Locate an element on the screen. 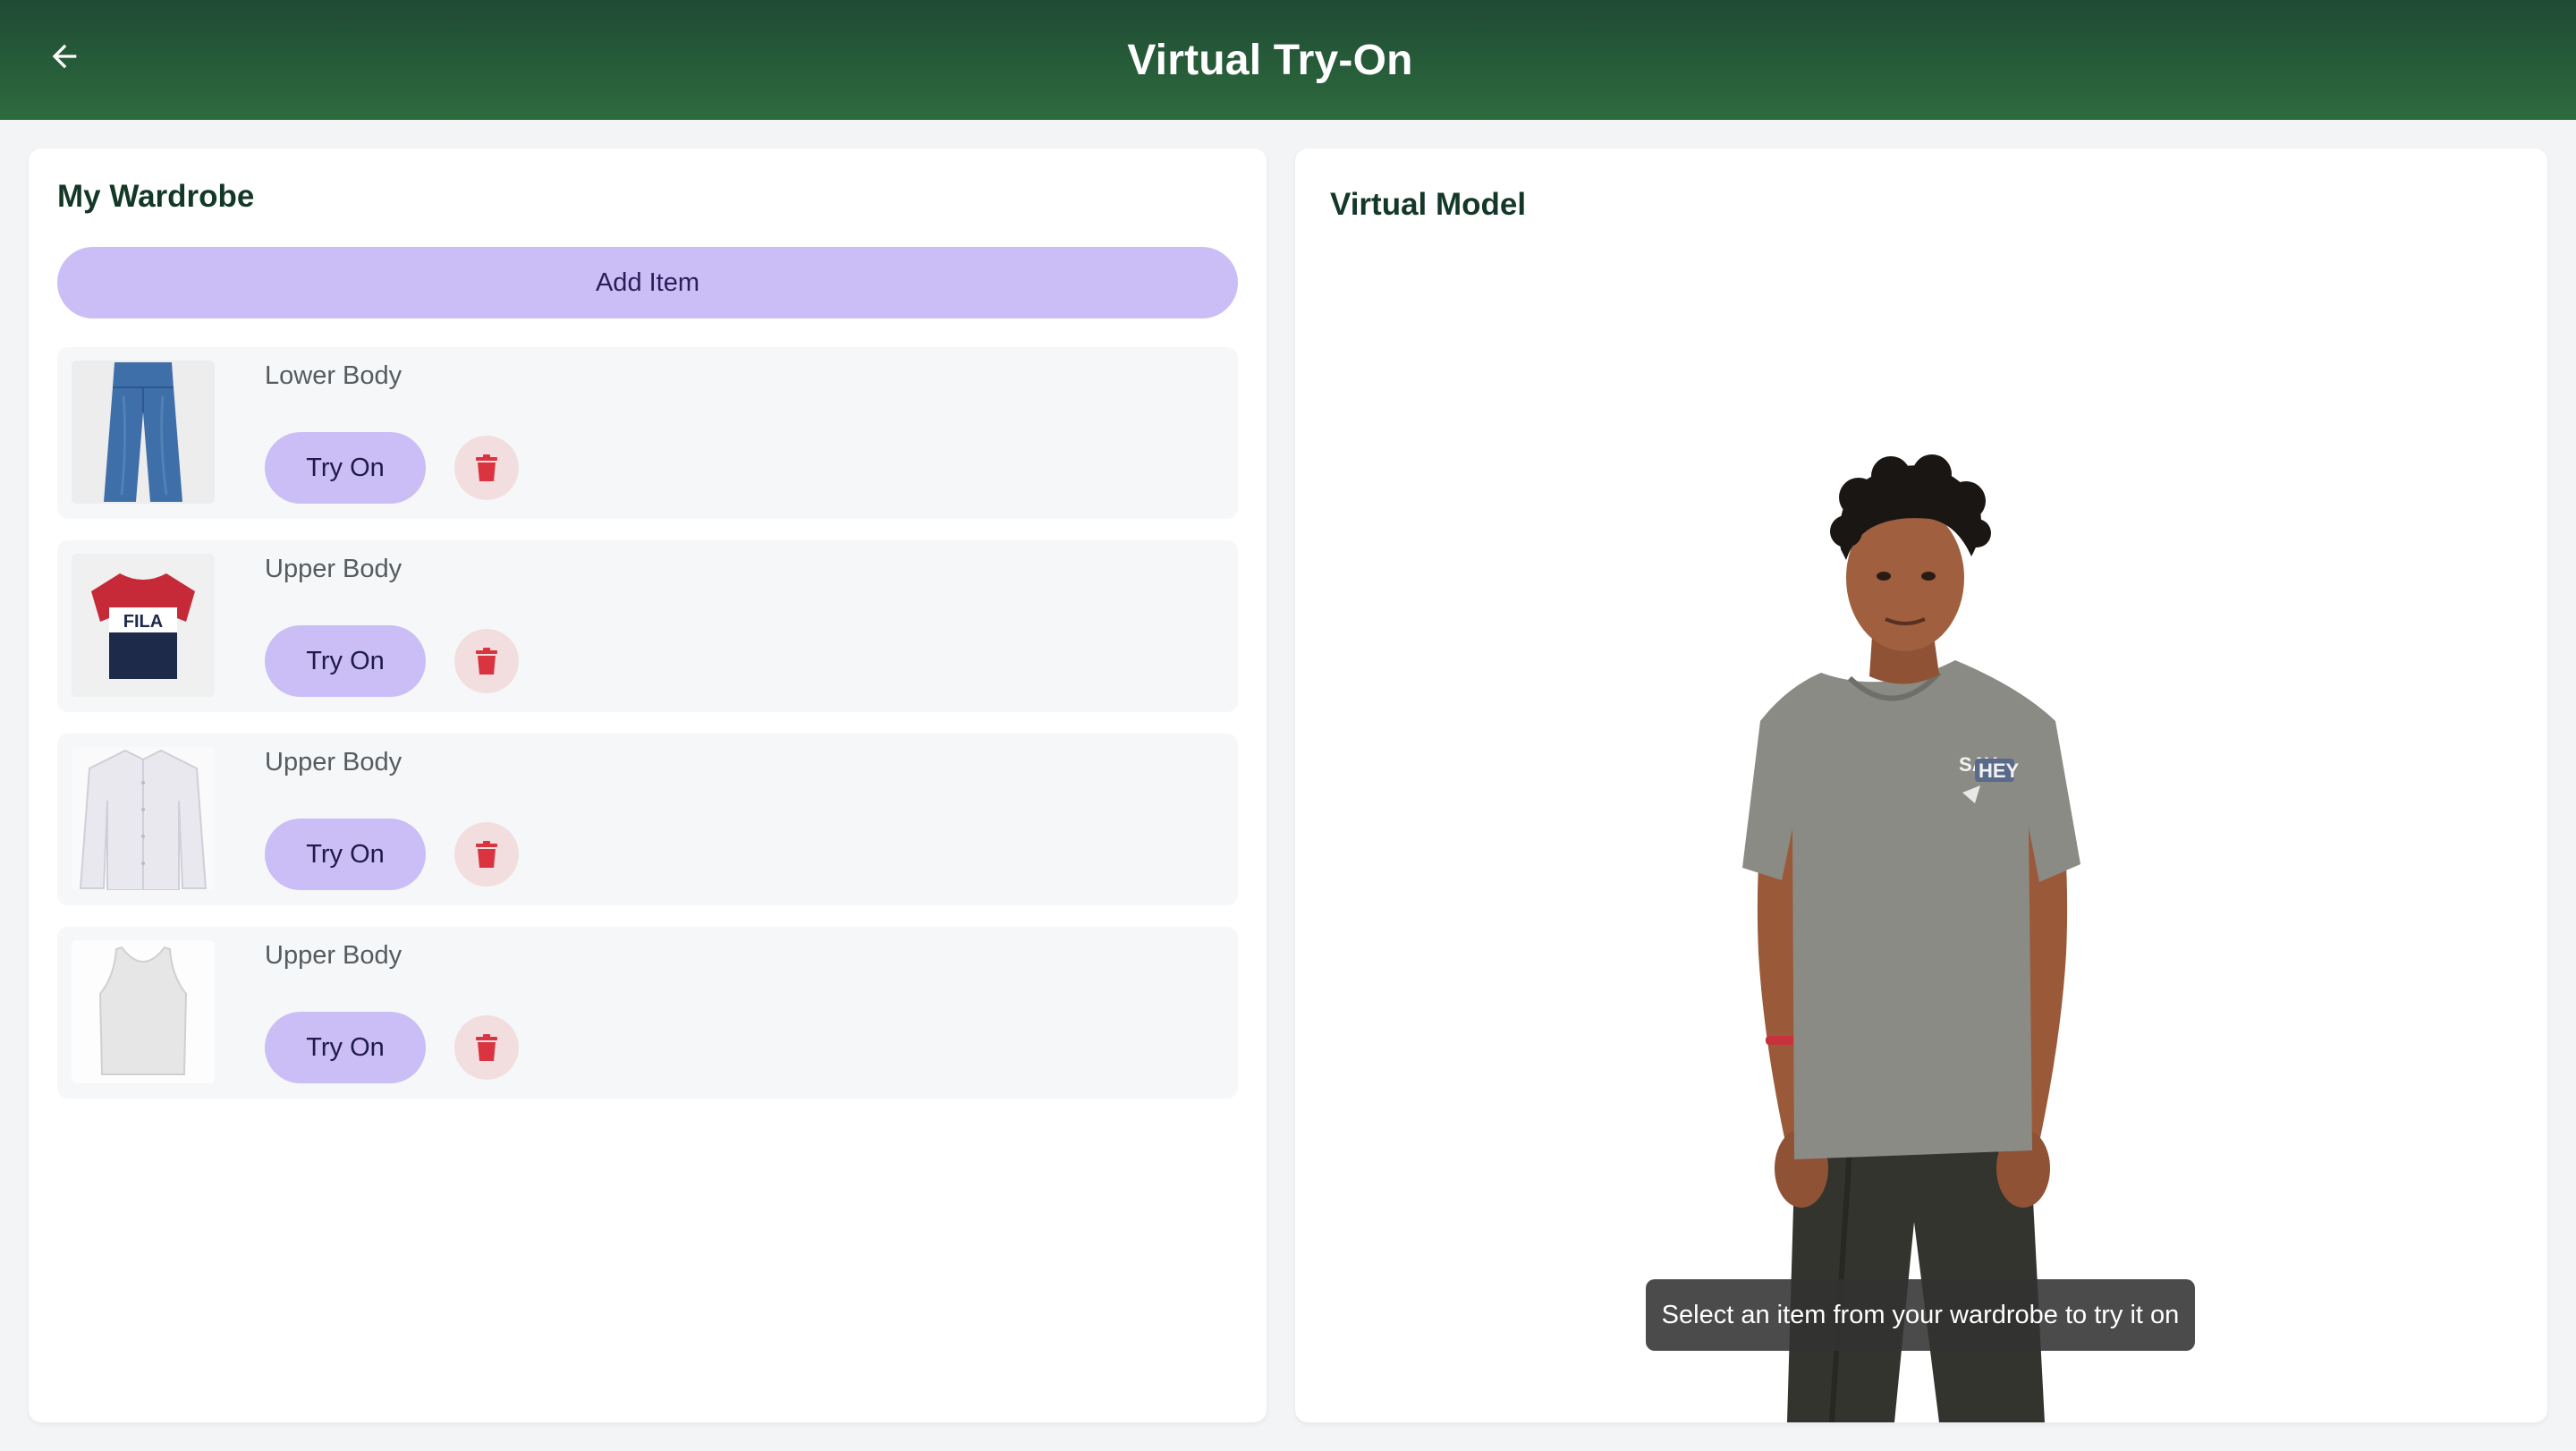 Image resolution: width=2576 pixels, height=1451 pixels. item-category: Lower Body is located at coordinates (333, 376).